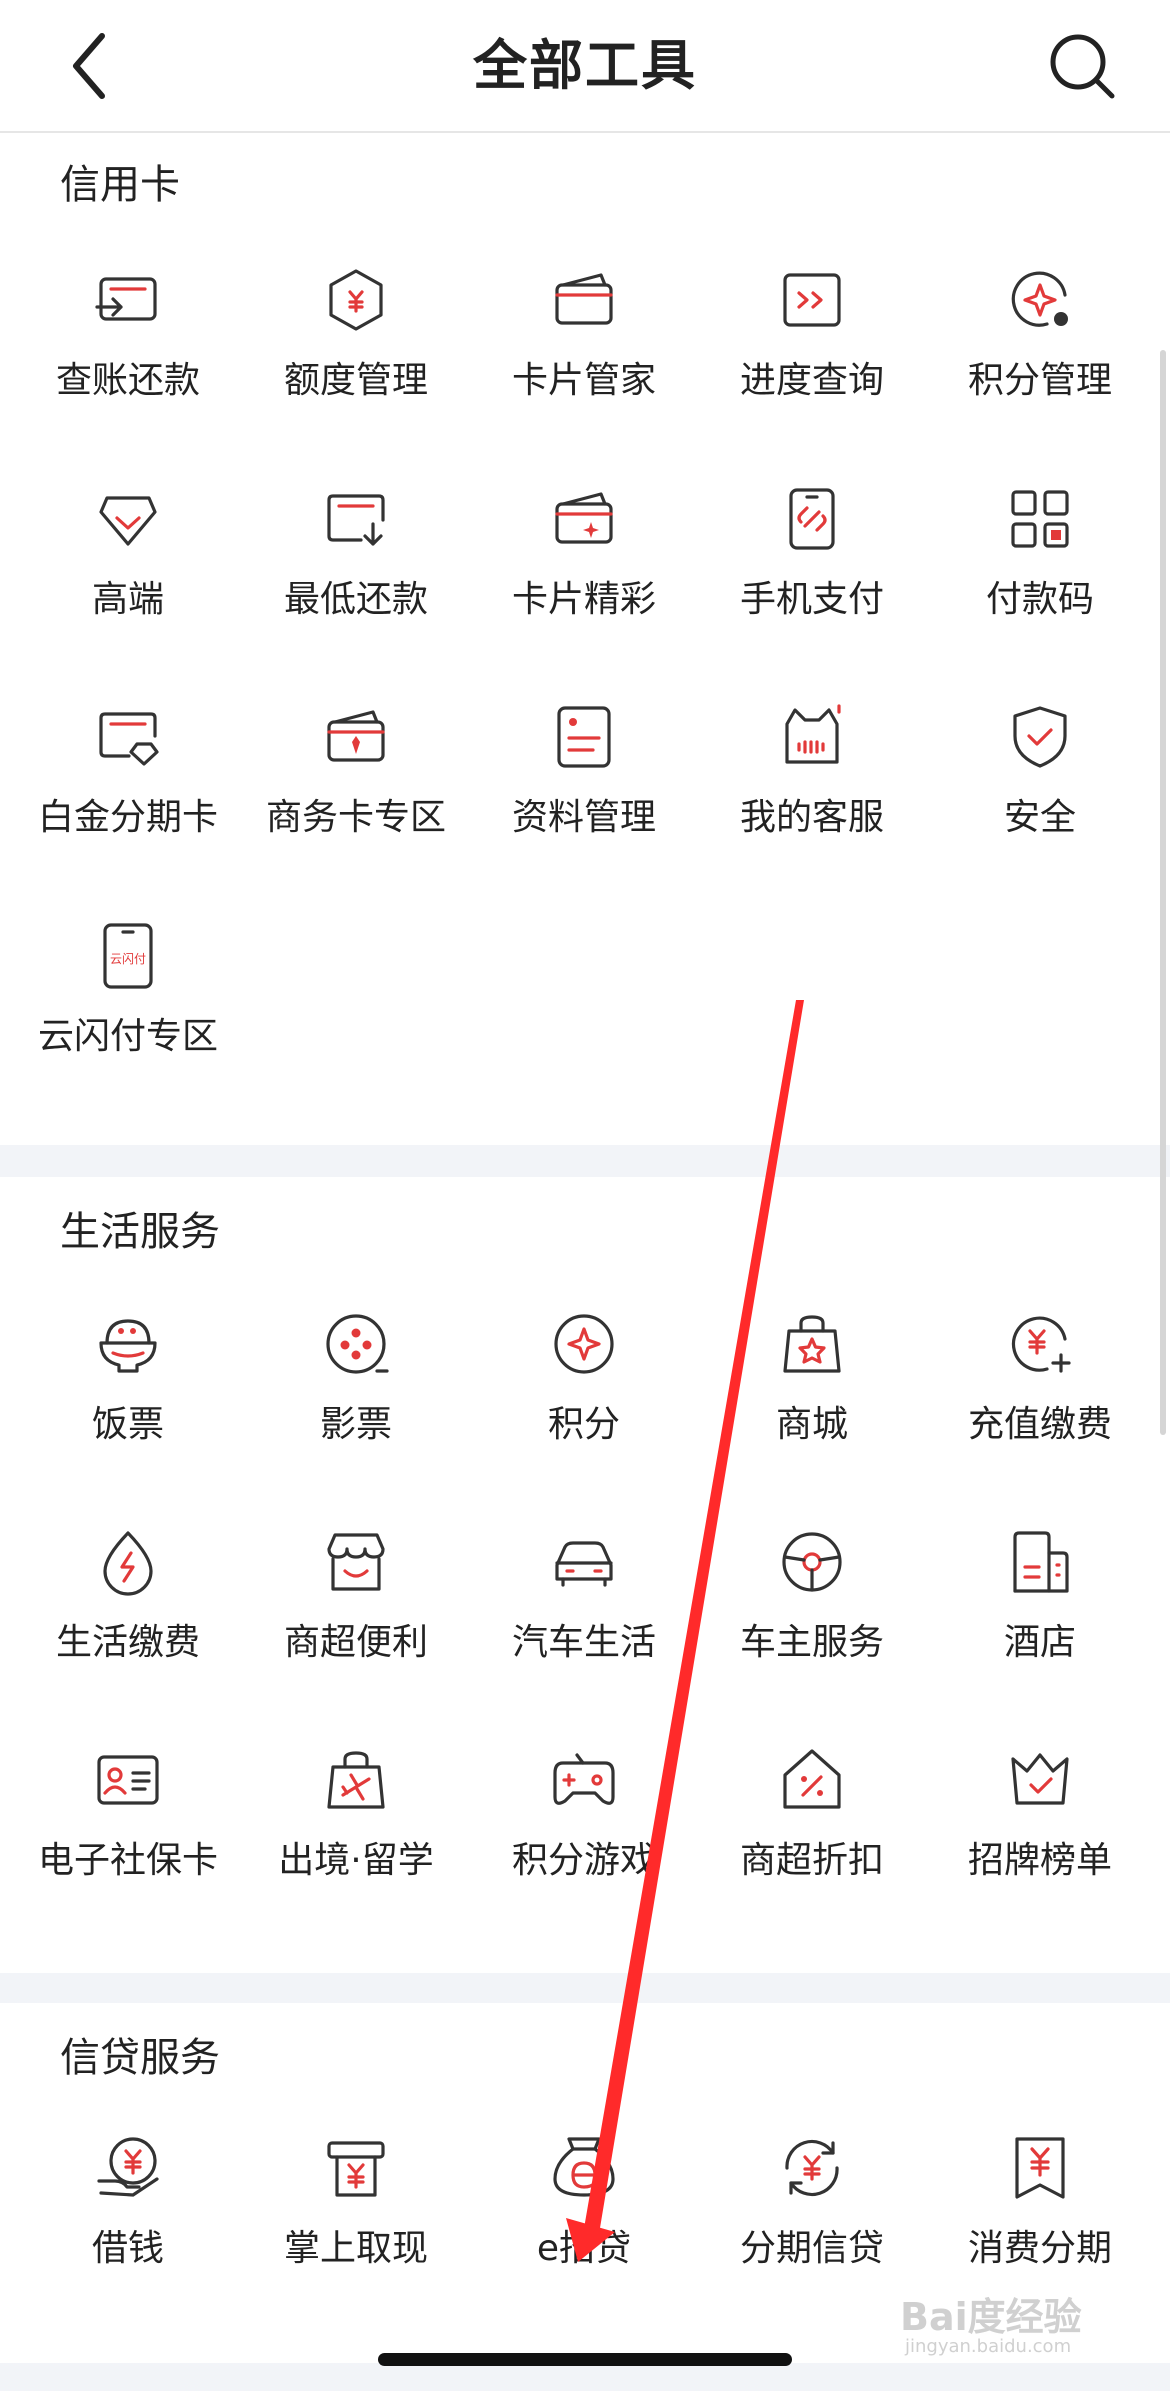  Describe the element at coordinates (127, 1036) in the screenshot. I see `tool-label: 云闪付专区` at that location.